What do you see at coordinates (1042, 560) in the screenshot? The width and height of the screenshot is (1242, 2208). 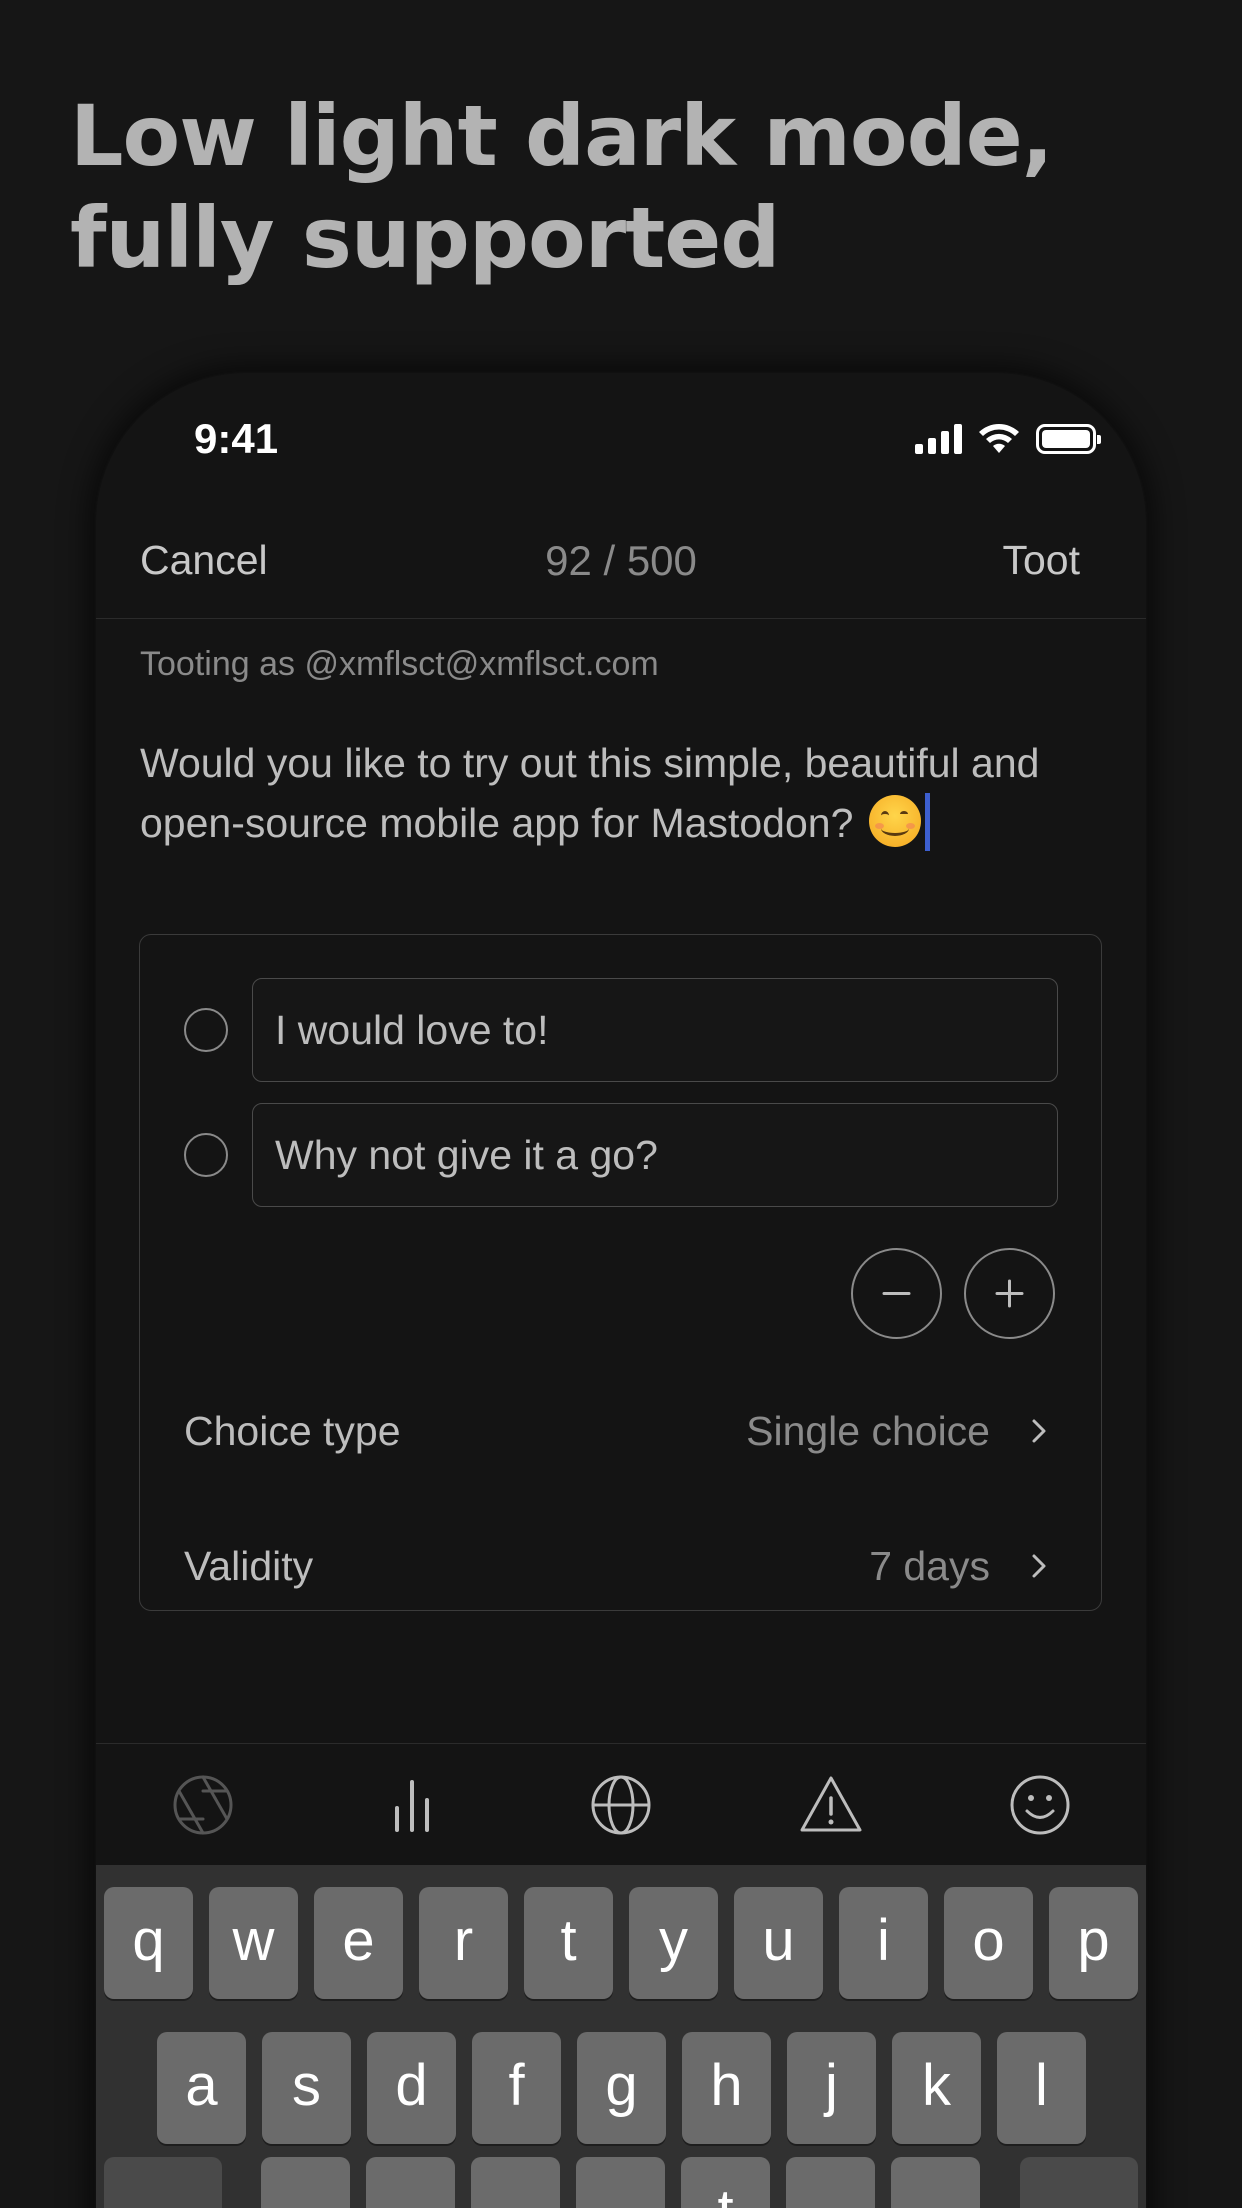 I see `toot-button: Toot` at bounding box center [1042, 560].